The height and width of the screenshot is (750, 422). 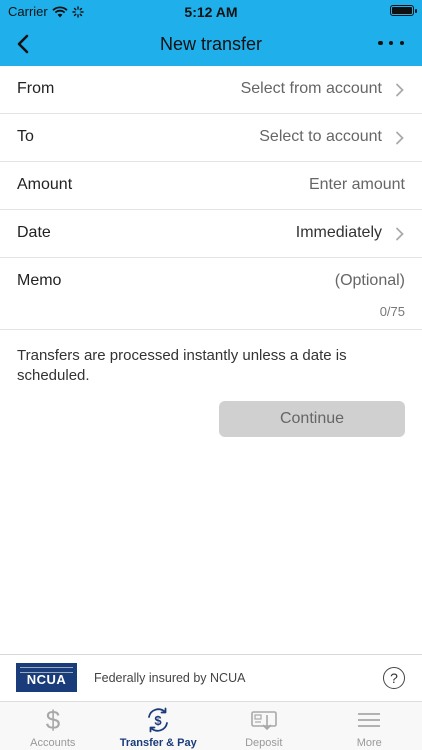 I want to click on from-account-value: Select from account, so click(x=311, y=88).